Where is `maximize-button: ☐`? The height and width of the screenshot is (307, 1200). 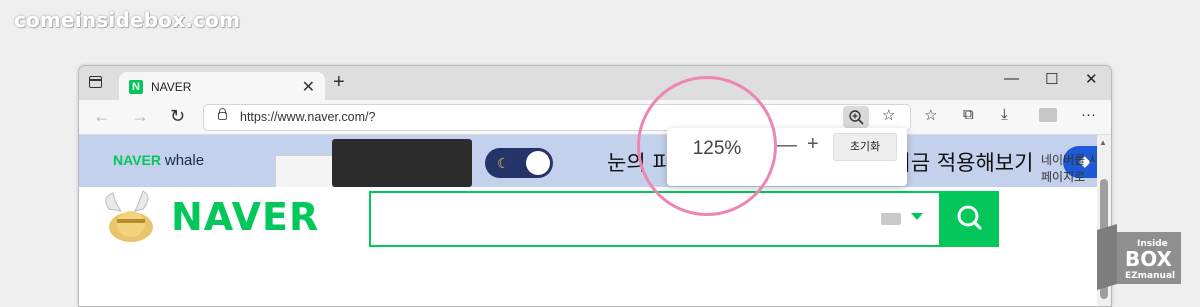
maximize-button: ☐ is located at coordinates (1051, 79).